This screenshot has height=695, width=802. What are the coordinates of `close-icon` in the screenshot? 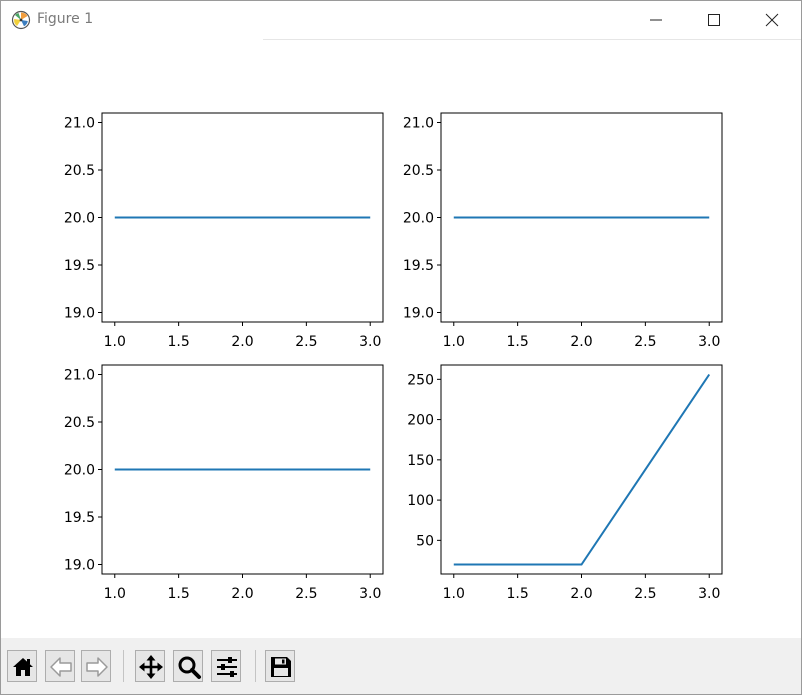 It's located at (772, 20).